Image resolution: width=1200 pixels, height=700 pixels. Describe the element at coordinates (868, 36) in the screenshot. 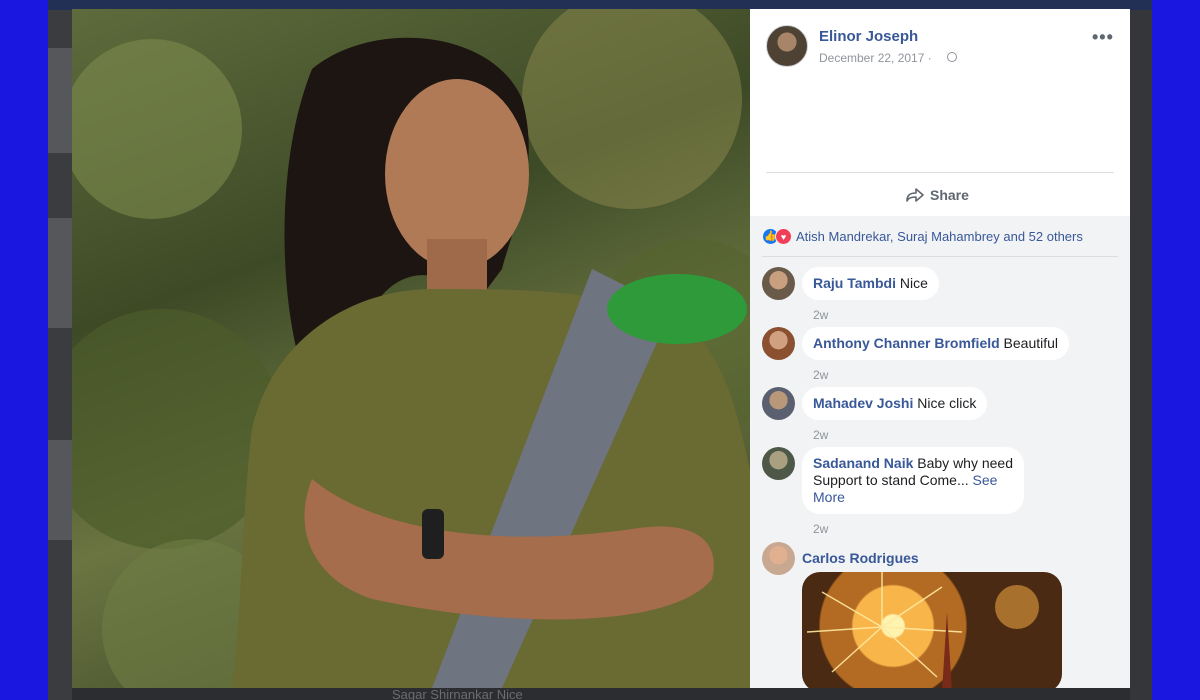

I see `author-name: Elinor Joseph` at that location.